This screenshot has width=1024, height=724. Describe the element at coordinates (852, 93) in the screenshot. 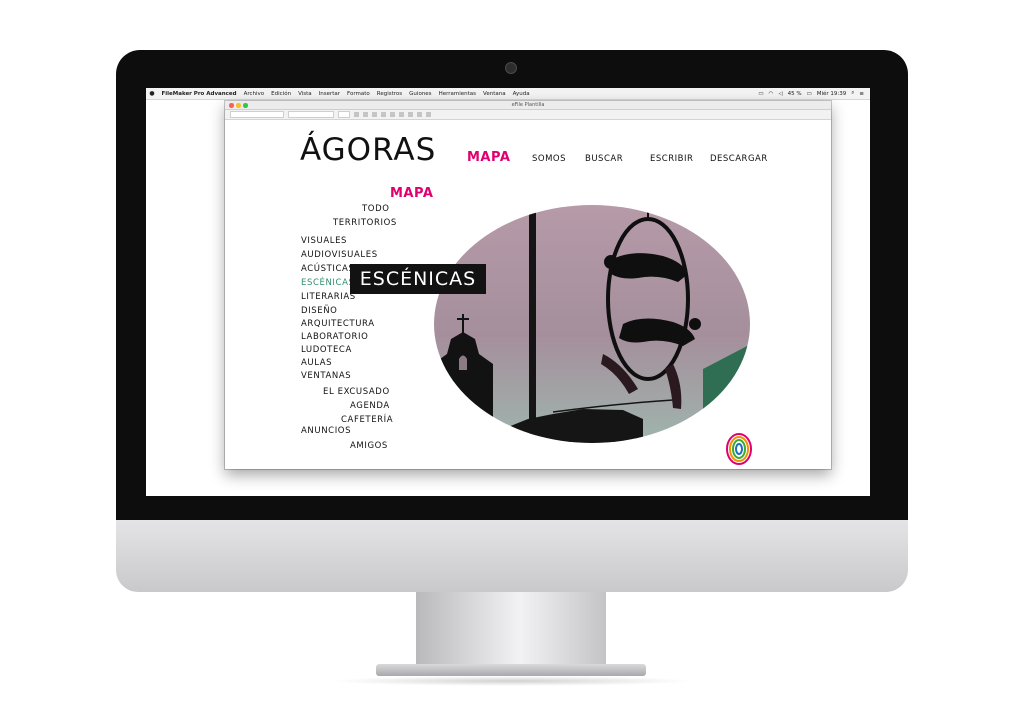

I see `search-icon: ⌕` at that location.